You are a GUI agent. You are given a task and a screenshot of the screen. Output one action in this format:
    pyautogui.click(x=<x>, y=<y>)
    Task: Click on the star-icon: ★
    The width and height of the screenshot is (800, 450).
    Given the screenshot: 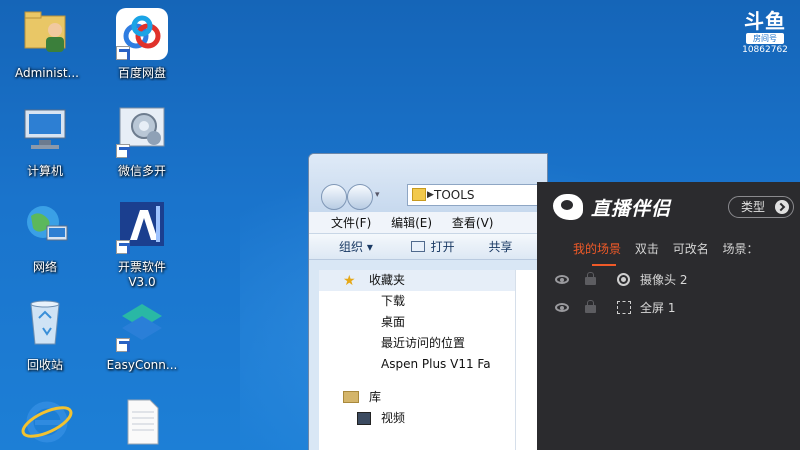 What is the action you would take?
    pyautogui.click(x=349, y=281)
    